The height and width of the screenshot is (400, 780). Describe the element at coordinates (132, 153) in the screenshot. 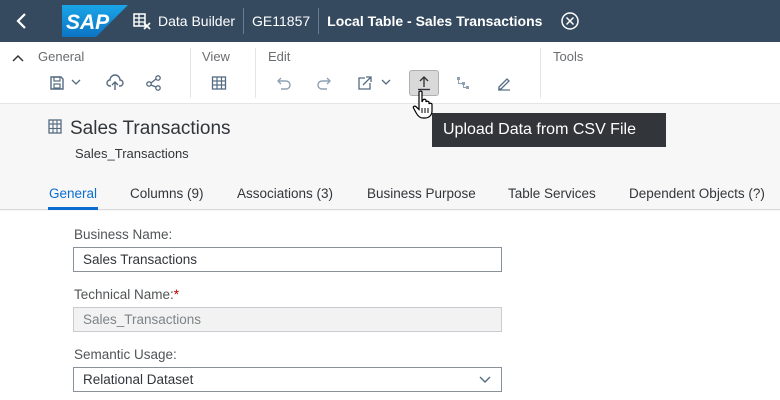

I see `page-subtitle: Sales_Transactions` at that location.